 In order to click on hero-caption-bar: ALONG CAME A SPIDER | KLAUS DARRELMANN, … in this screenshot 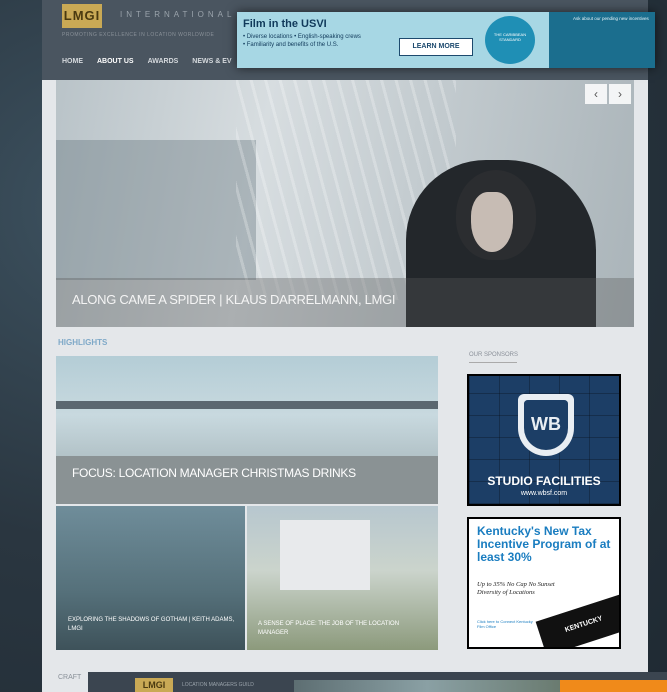, I will do `click(345, 302)`.